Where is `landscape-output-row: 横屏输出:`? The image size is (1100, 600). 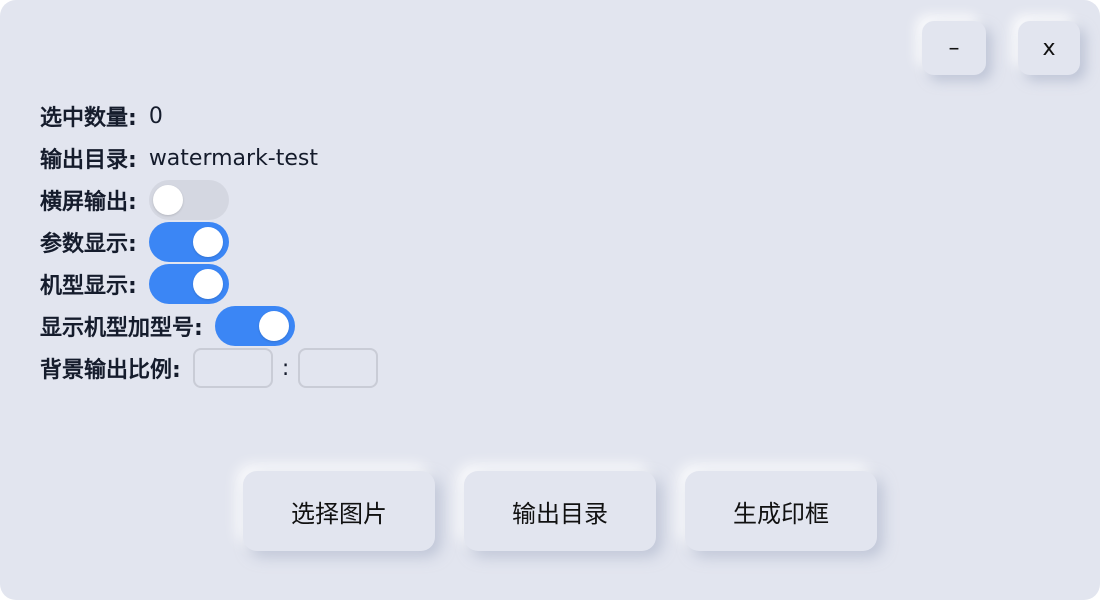
landscape-output-row: 横屏输出: is located at coordinates (209, 200).